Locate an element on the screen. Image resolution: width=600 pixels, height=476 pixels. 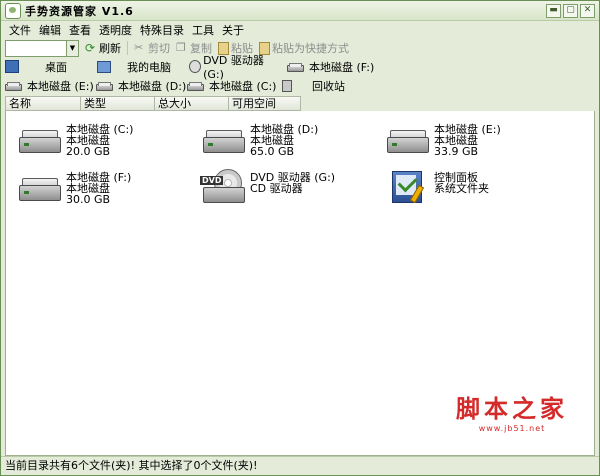
location-drive-d: 本地磁盘 (D:) is located at coordinates (141, 86).